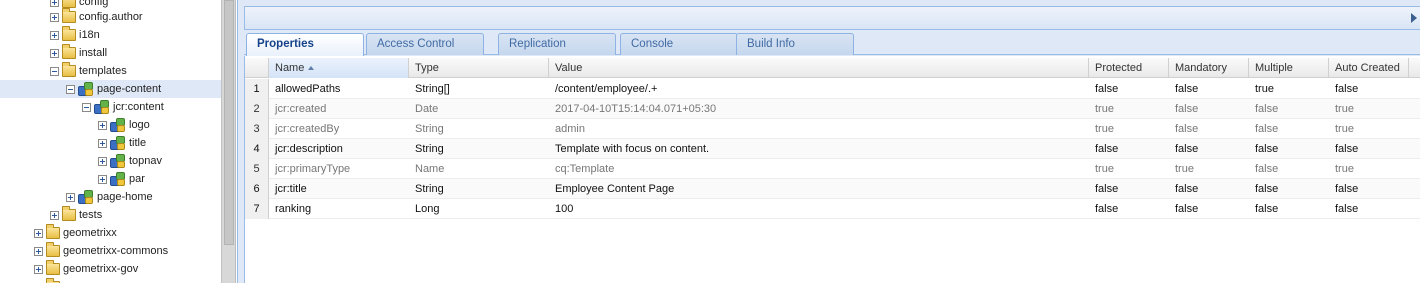  I want to click on tab-replication: Replication, so click(557, 44).